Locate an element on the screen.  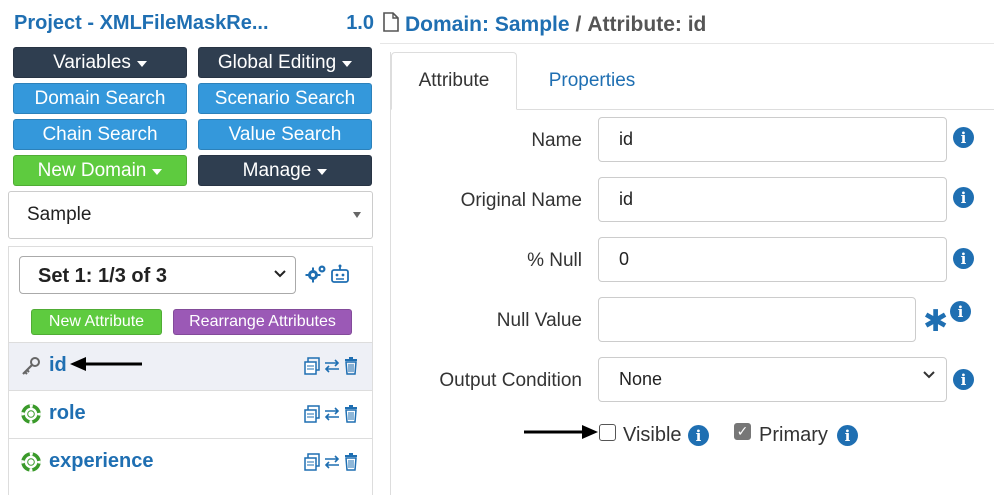
breadcrumb-attribute: Attribute: id is located at coordinates (647, 24).